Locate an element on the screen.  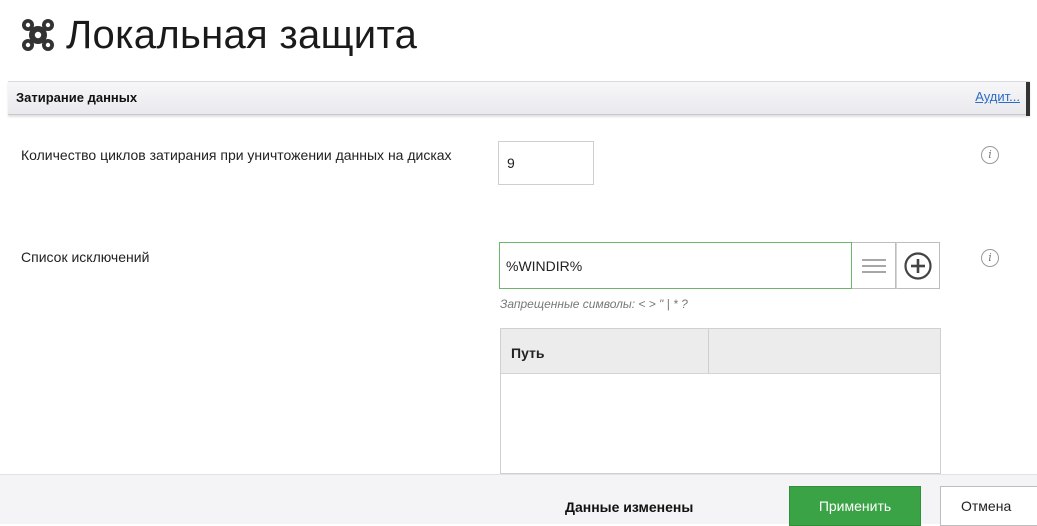
section-title: Затирание данных is located at coordinates (77, 97).